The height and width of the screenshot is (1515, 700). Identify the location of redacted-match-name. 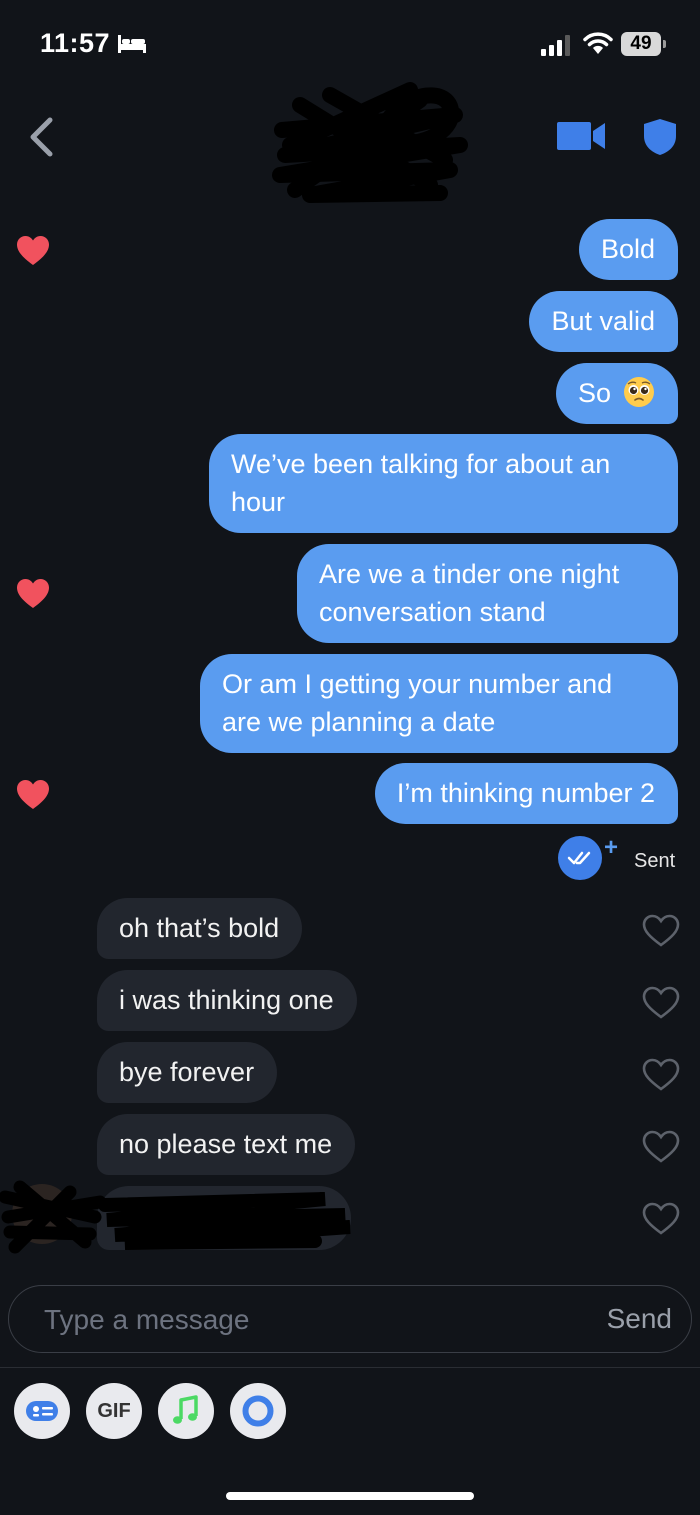
(370, 142).